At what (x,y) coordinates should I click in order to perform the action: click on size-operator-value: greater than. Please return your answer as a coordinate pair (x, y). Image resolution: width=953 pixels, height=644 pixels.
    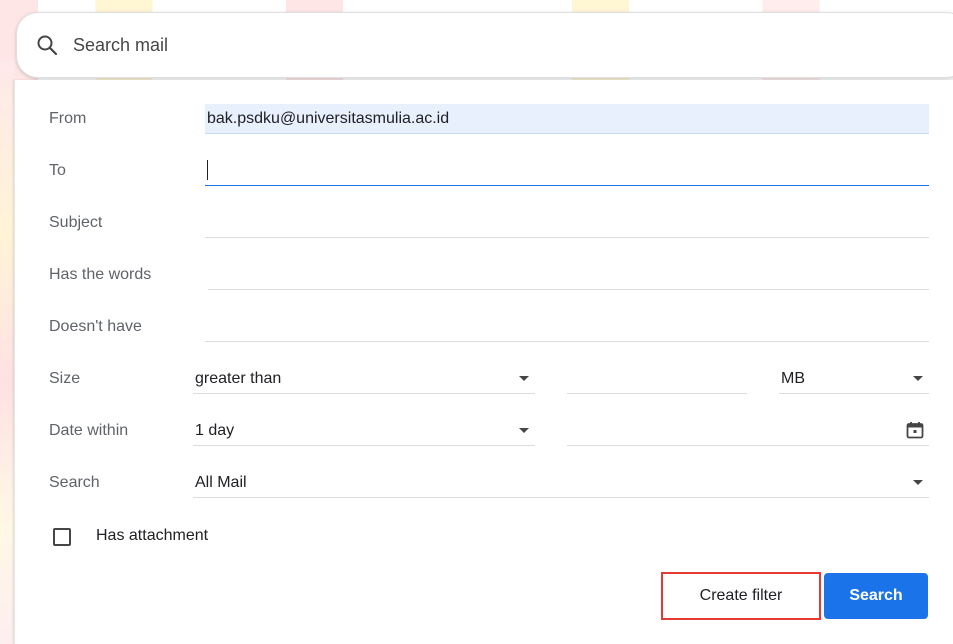
    Looking at the image, I should click on (238, 378).